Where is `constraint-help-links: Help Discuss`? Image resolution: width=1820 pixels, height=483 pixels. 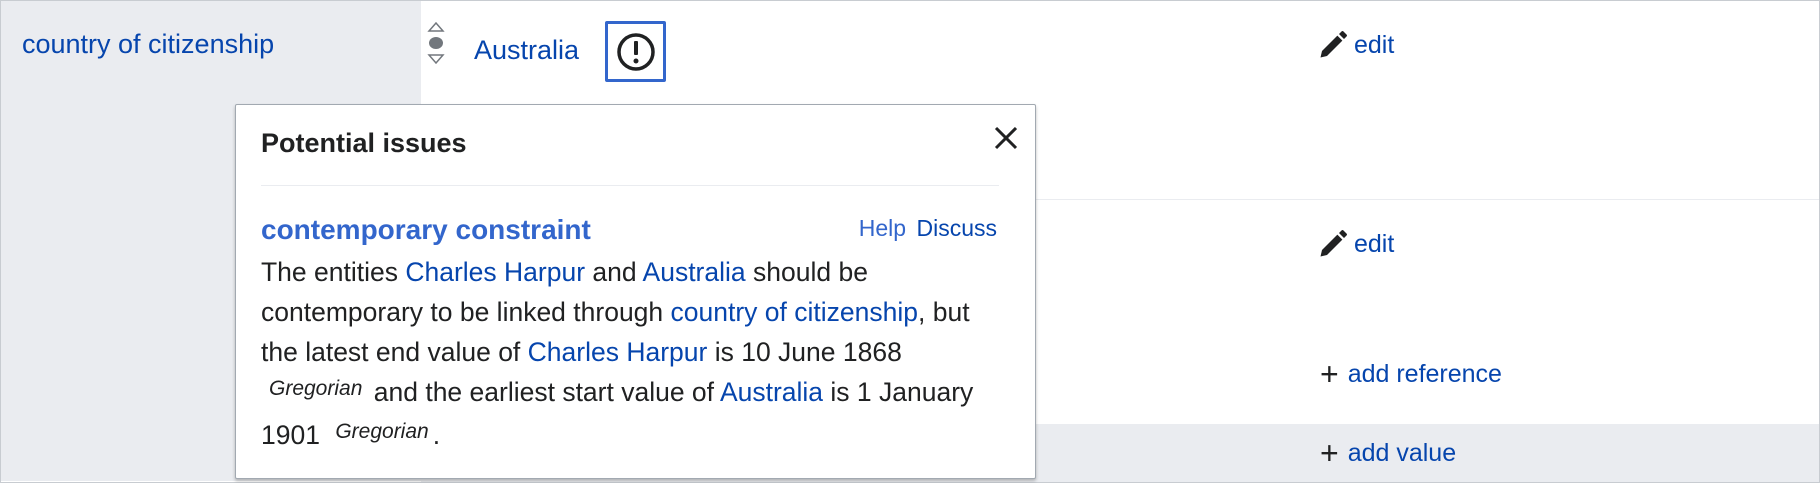 constraint-help-links: Help Discuss is located at coordinates (928, 228).